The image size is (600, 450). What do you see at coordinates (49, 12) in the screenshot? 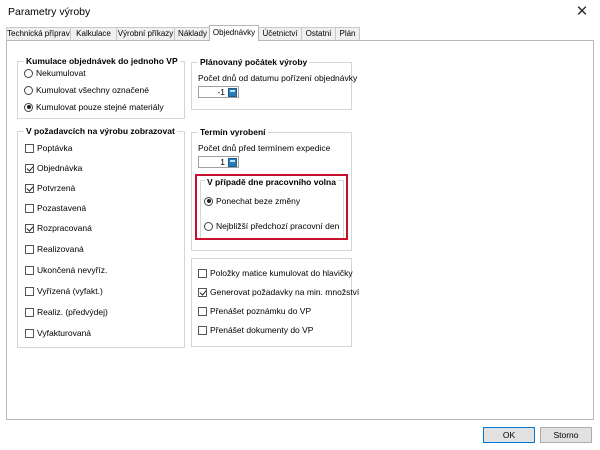
I see `window-title: Parametry výroby` at bounding box center [49, 12].